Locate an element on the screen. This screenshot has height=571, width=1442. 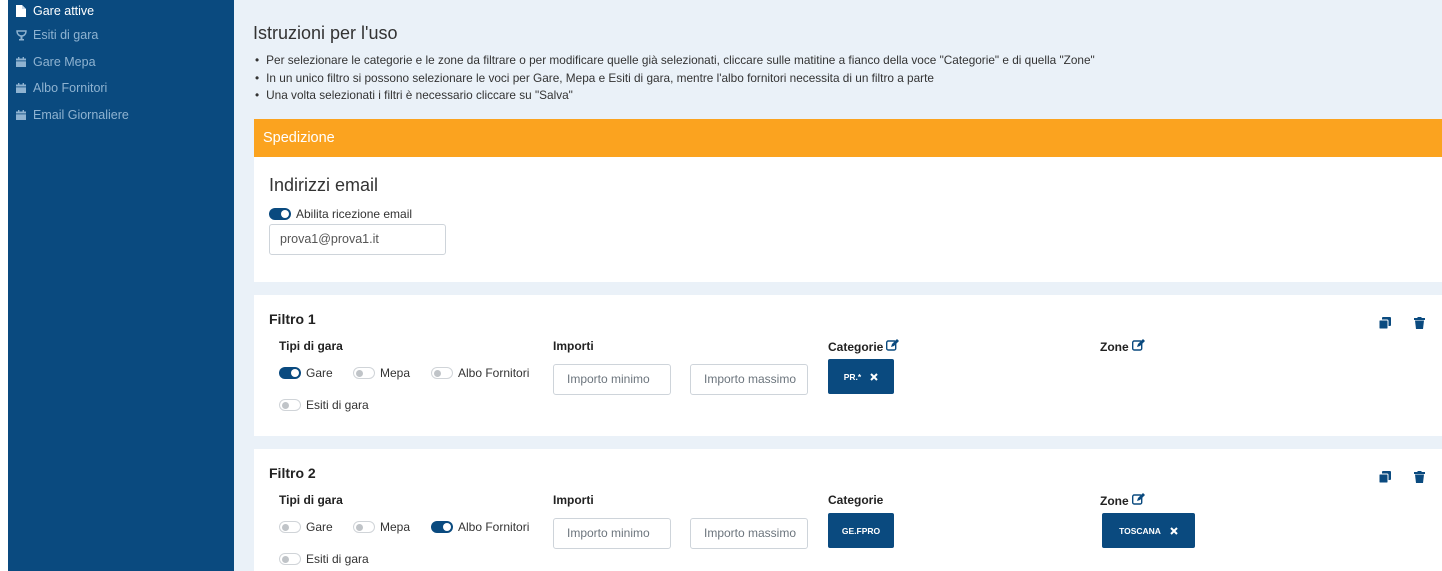
document-icon is located at coordinates (21, 11).